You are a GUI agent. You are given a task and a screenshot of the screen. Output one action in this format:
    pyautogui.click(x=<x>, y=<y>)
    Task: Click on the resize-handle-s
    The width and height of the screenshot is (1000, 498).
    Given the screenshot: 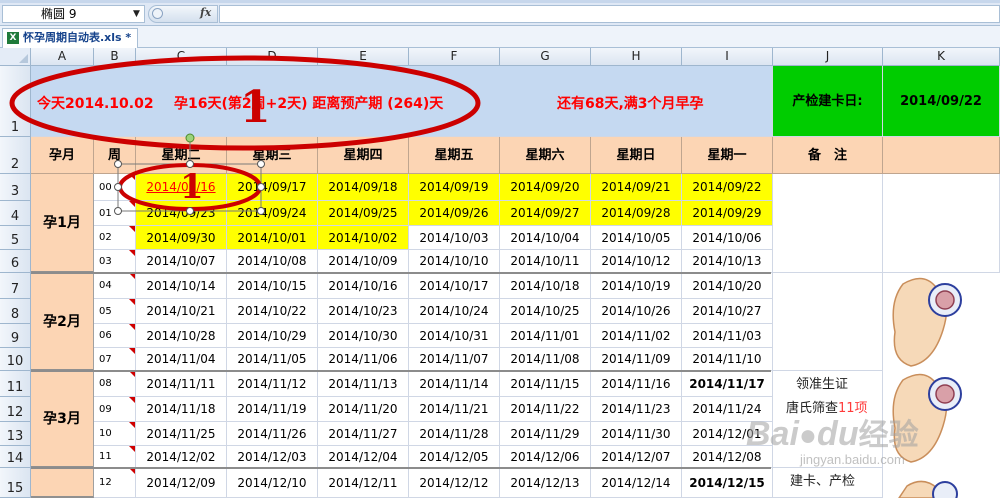 What is the action you would take?
    pyautogui.click(x=190, y=211)
    